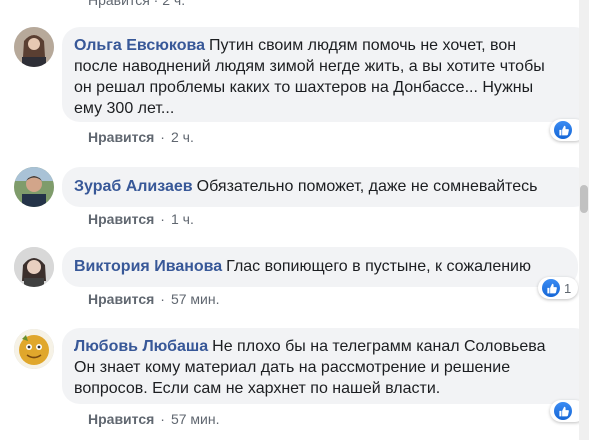 This screenshot has width=589, height=440. What do you see at coordinates (379, 346) in the screenshot?
I see `comment-text-line: Не плохо бы на телеграмм канал Соловьева` at bounding box center [379, 346].